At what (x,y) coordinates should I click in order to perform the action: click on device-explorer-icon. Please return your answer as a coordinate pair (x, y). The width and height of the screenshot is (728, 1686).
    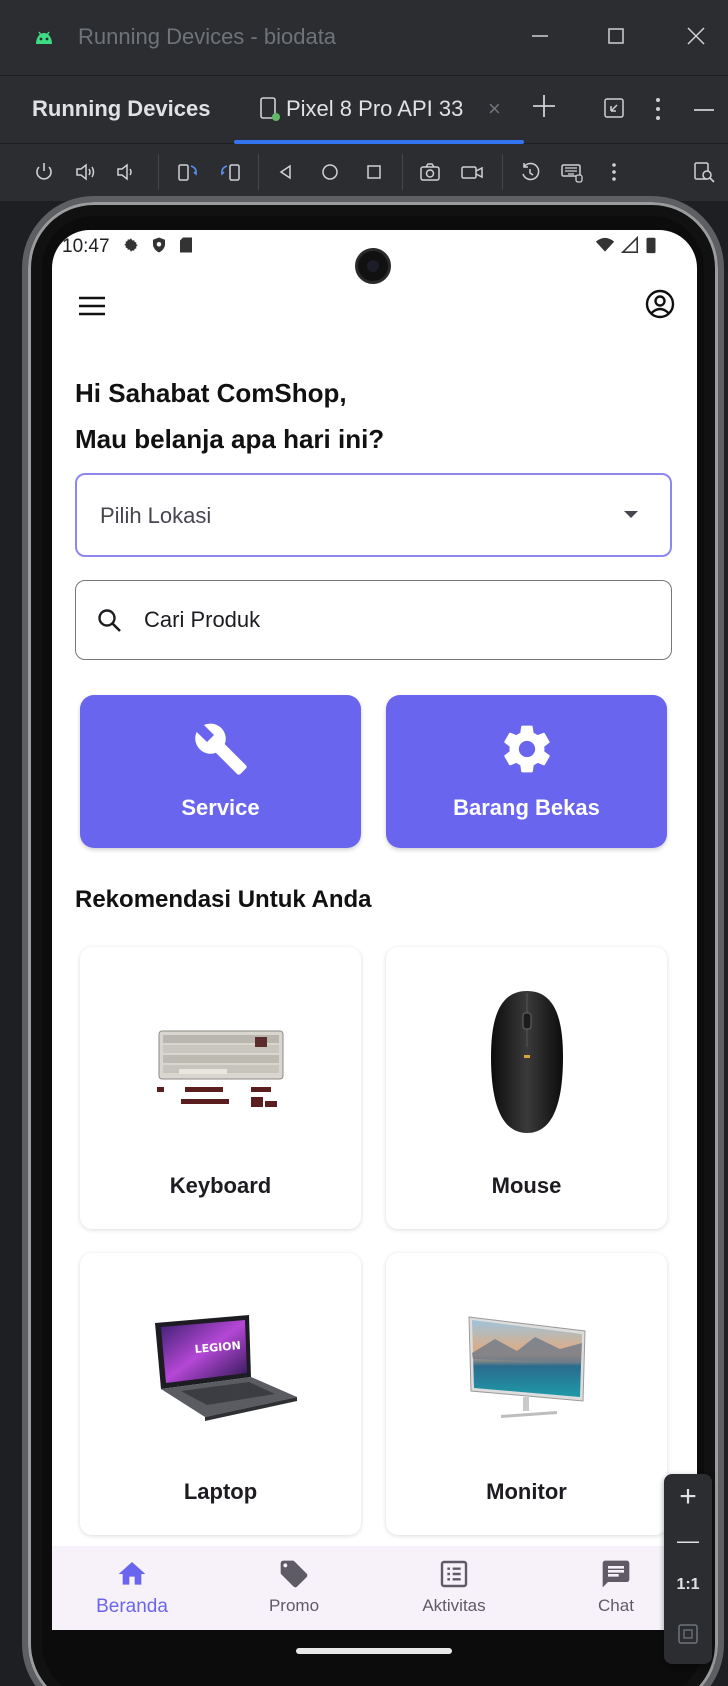
    Looking at the image, I should click on (704, 172).